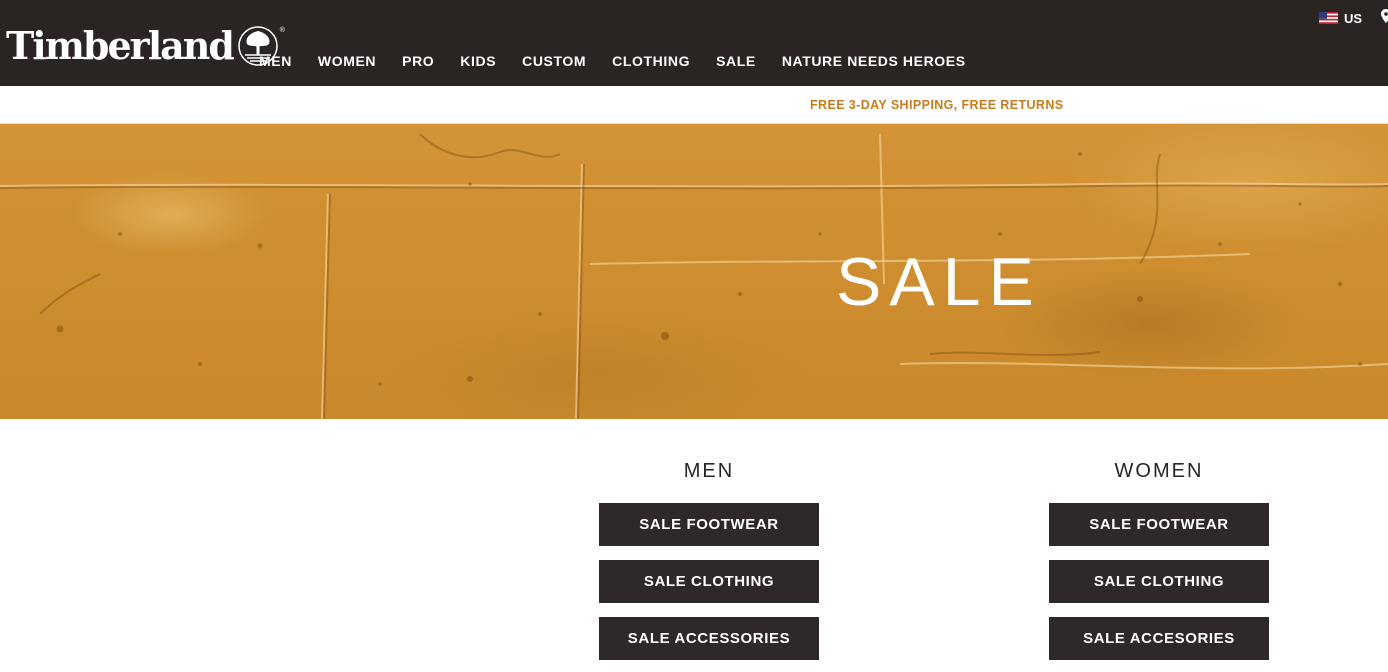 The image size is (1388, 672). What do you see at coordinates (1159, 524) in the screenshot?
I see `women-sale-footwear-button: SALE FOOTWEAR` at bounding box center [1159, 524].